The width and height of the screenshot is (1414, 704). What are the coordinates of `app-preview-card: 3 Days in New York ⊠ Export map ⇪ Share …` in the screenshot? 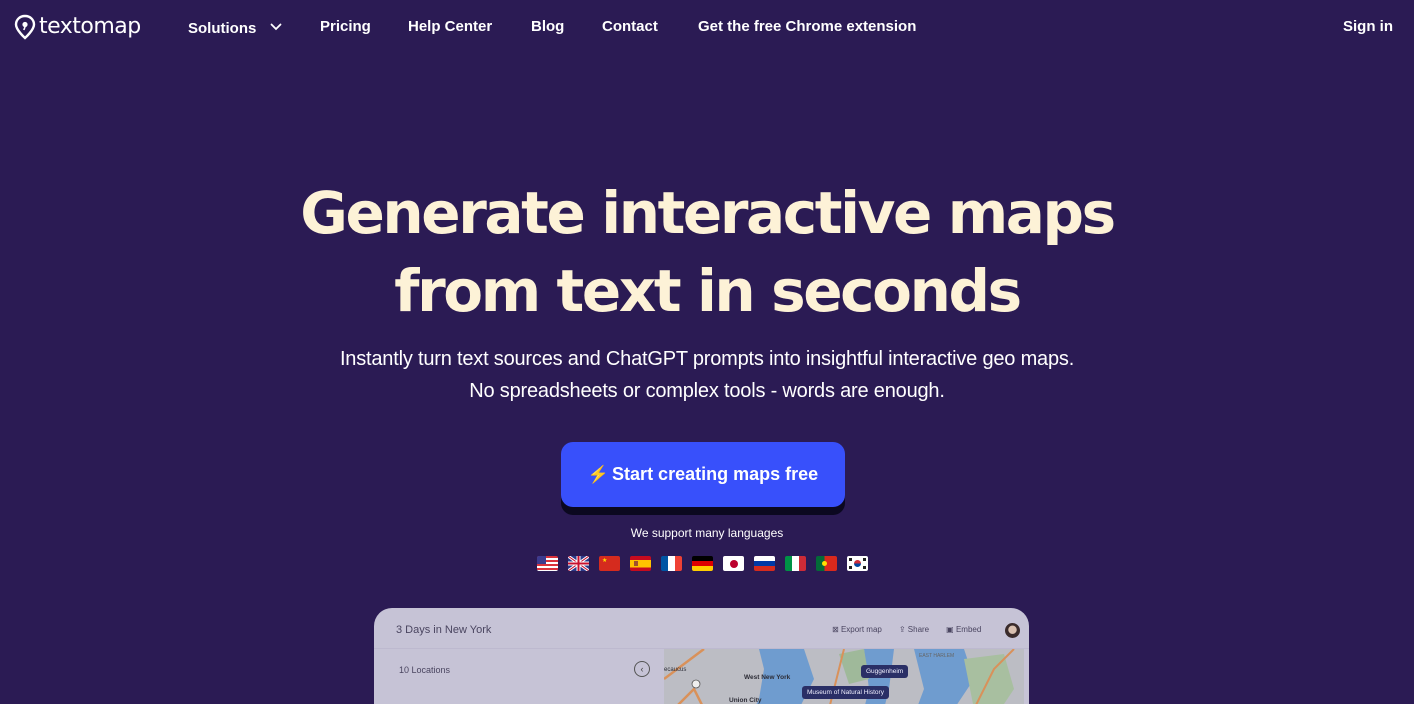 It's located at (701, 656).